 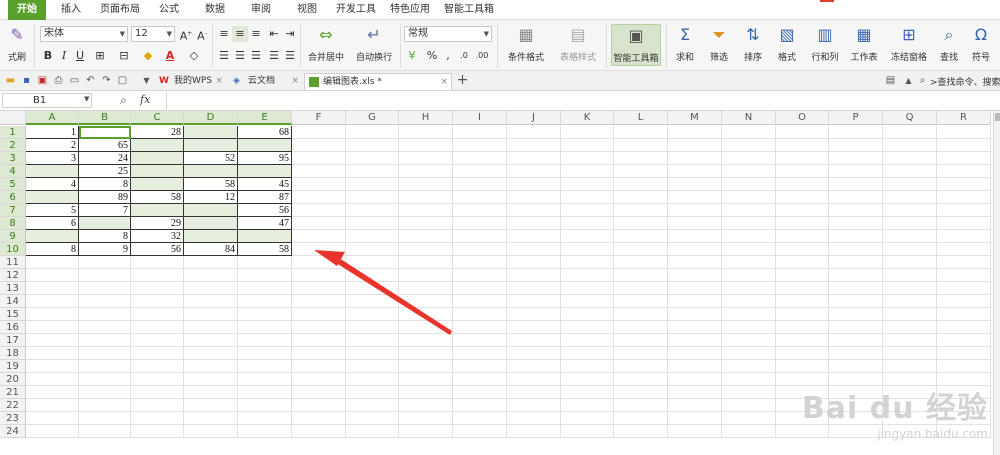 What do you see at coordinates (695, 210) in the screenshot?
I see `cell-m7` at bounding box center [695, 210].